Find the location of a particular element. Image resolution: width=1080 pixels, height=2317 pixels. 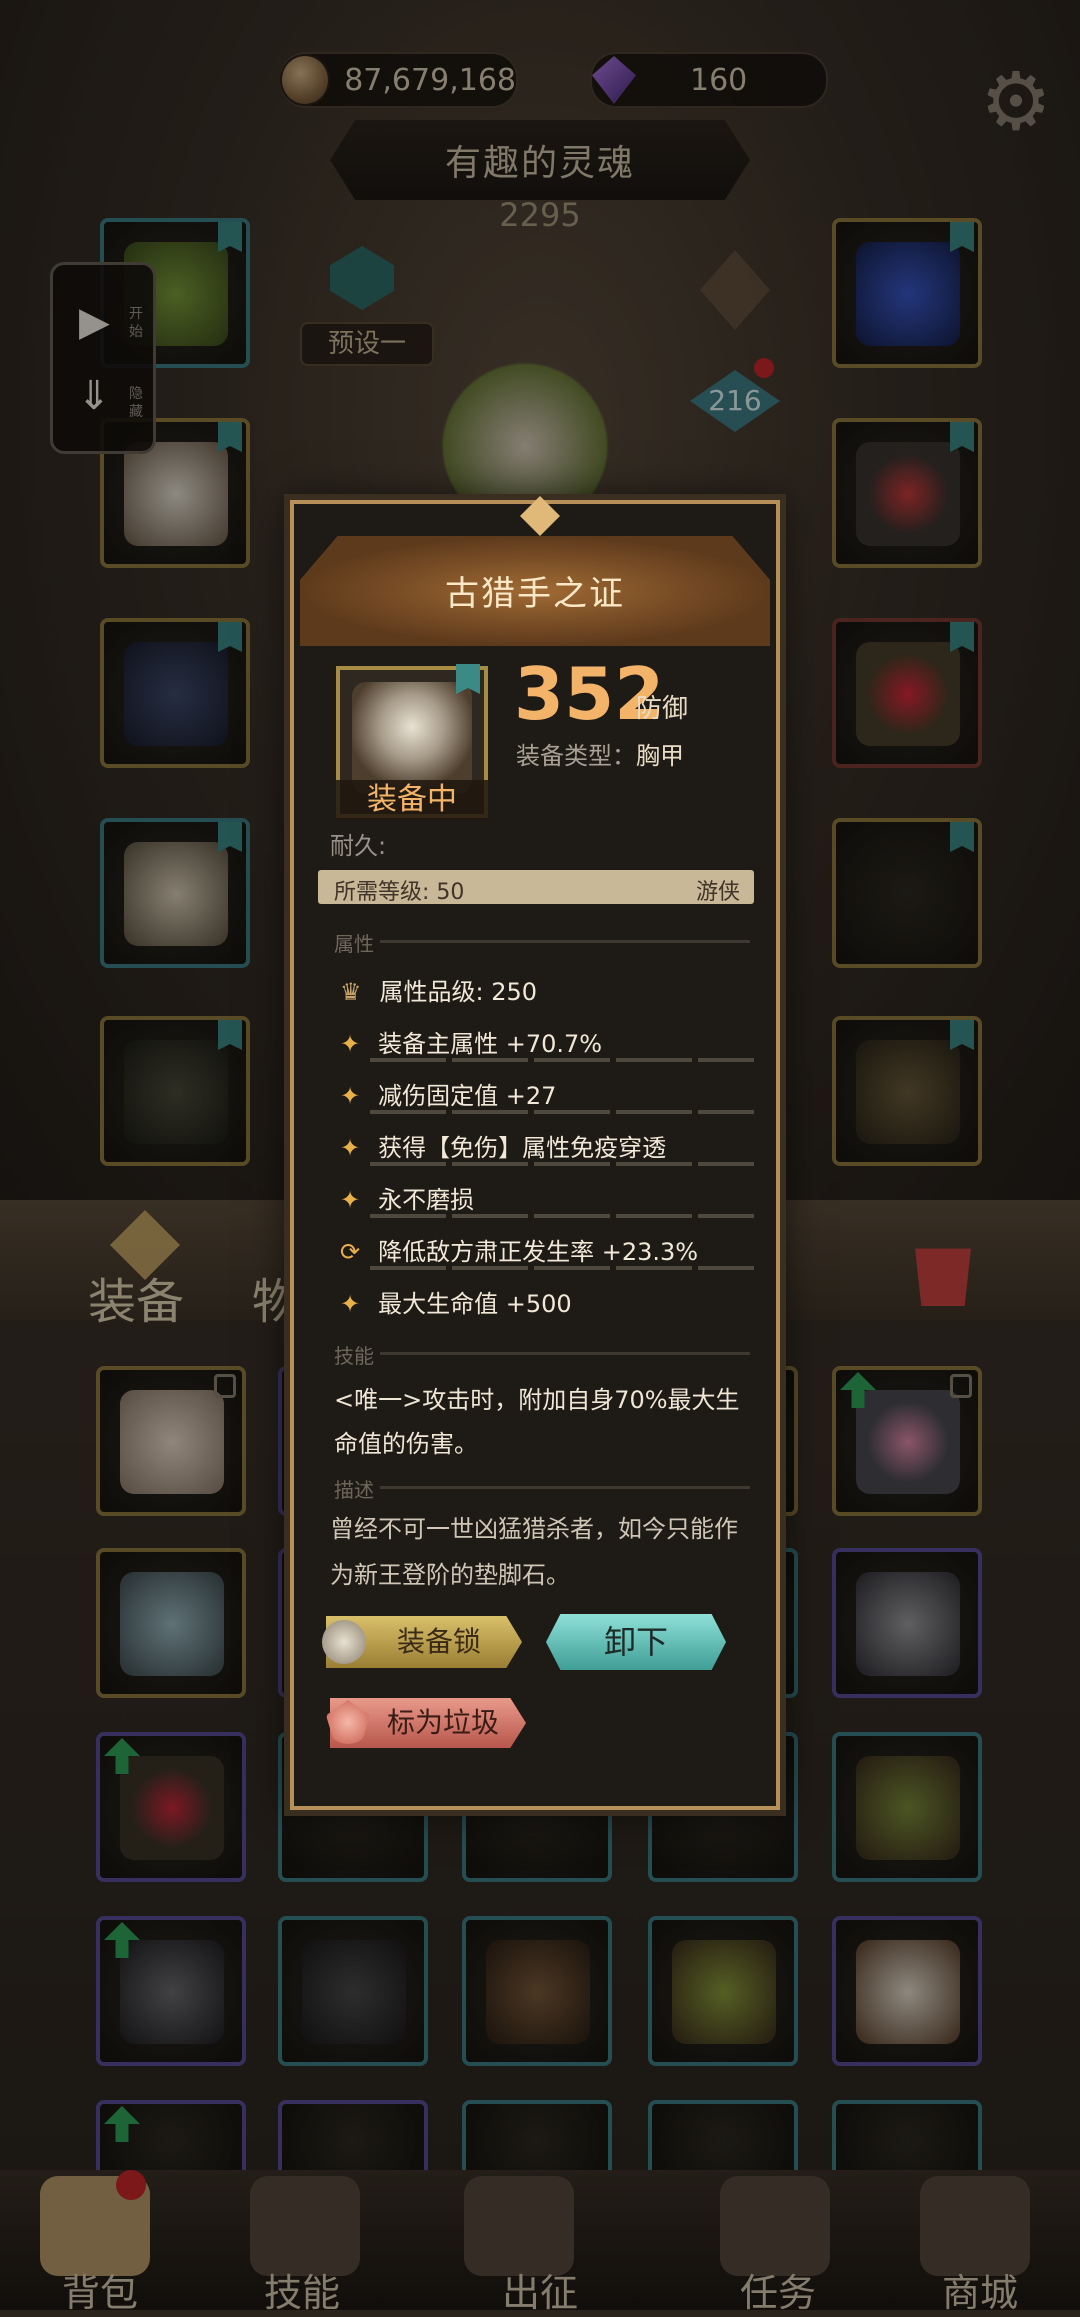

attribute-grade: ♛ 属性品级: 250 is located at coordinates (438, 989).